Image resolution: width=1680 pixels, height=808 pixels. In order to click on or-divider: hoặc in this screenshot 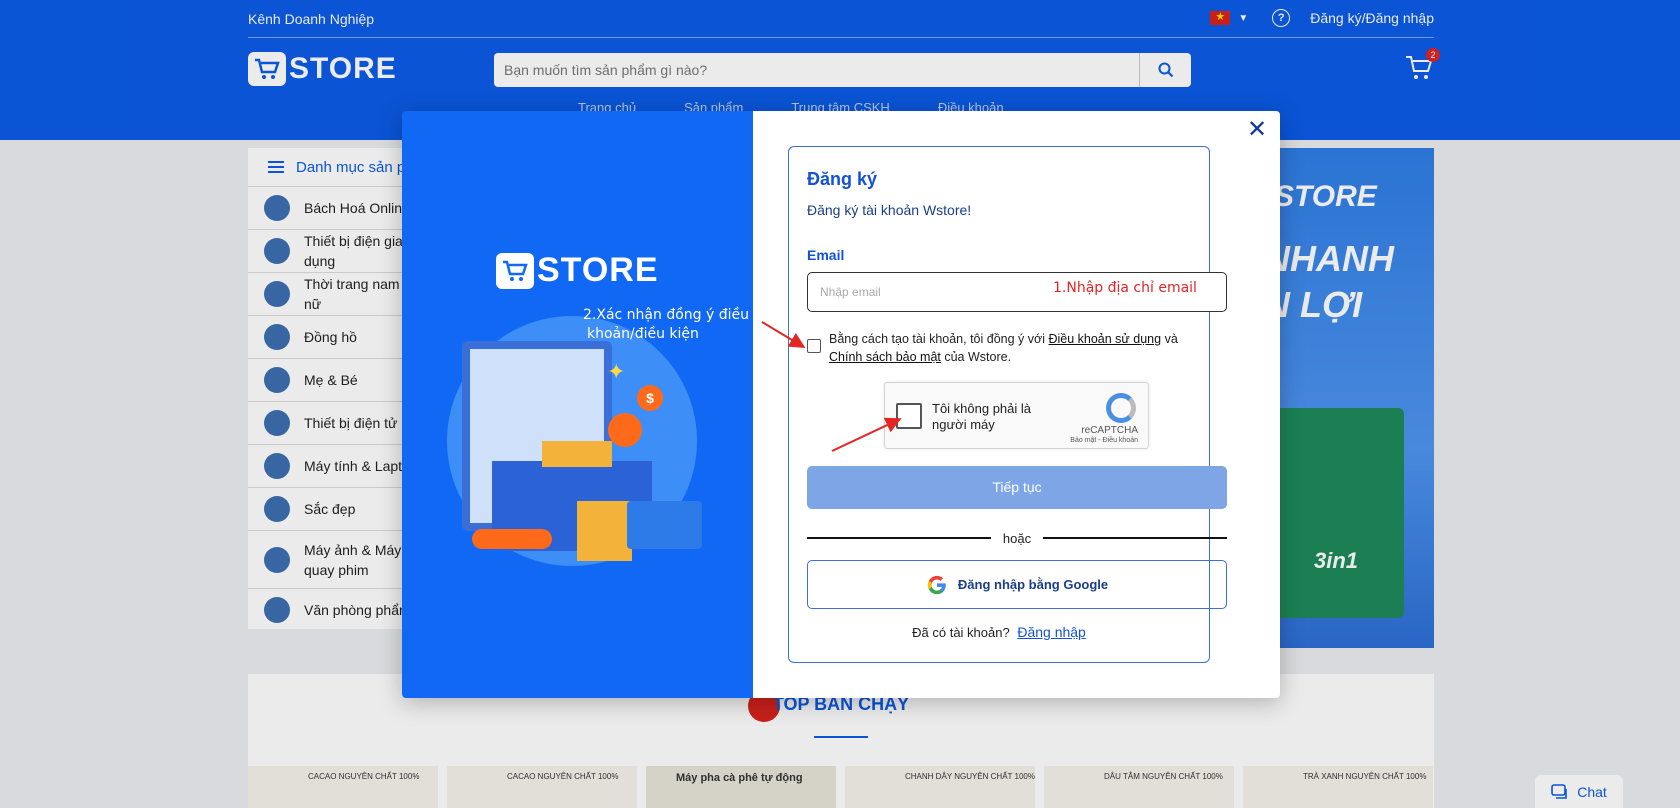, I will do `click(1017, 538)`.